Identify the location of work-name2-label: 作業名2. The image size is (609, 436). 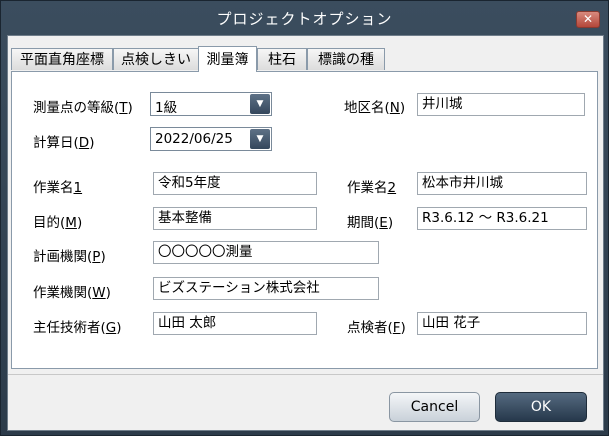
(372, 188).